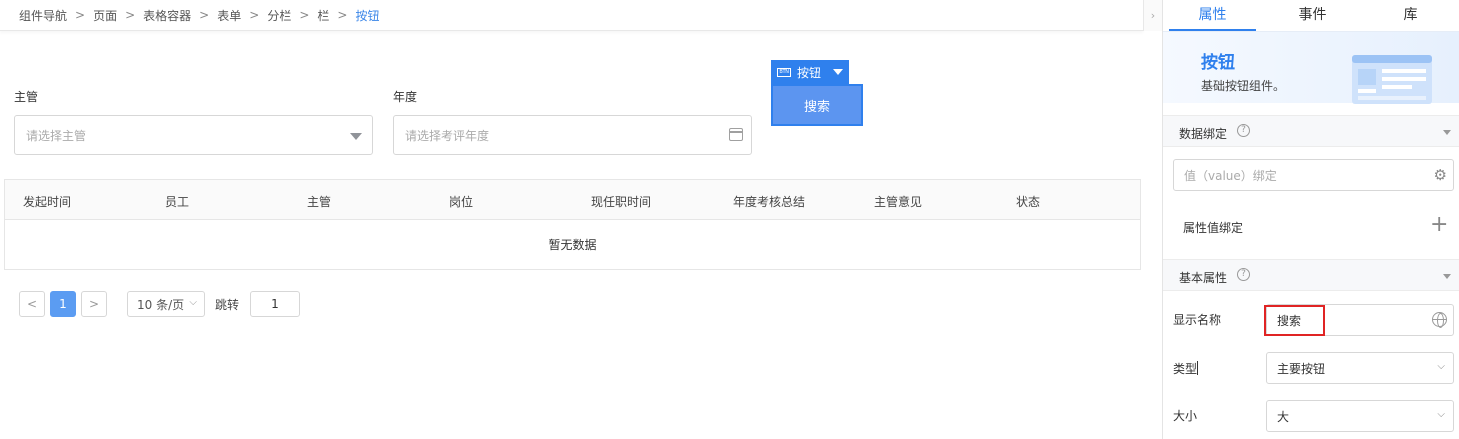 The height and width of the screenshot is (439, 1459). What do you see at coordinates (1294, 320) in the screenshot?
I see `highlight-box` at bounding box center [1294, 320].